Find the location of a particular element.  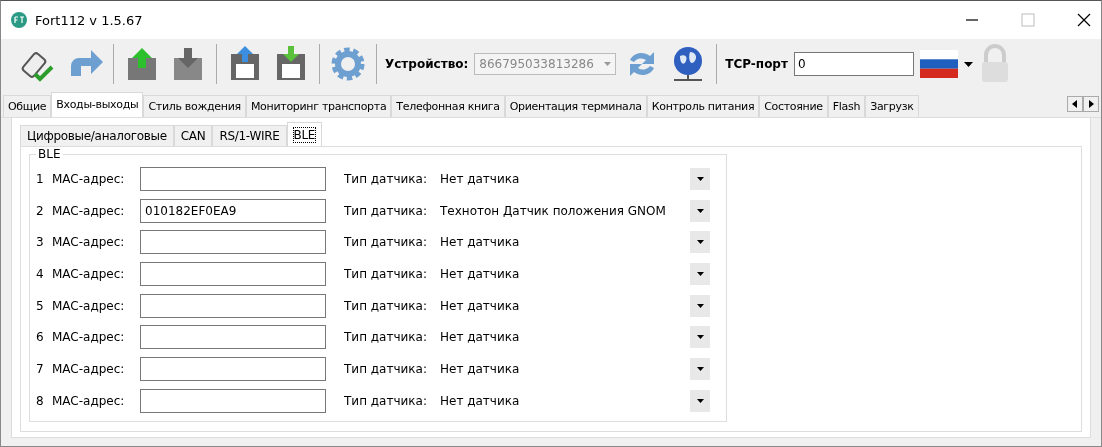

group-title: BLE is located at coordinates (49, 154).